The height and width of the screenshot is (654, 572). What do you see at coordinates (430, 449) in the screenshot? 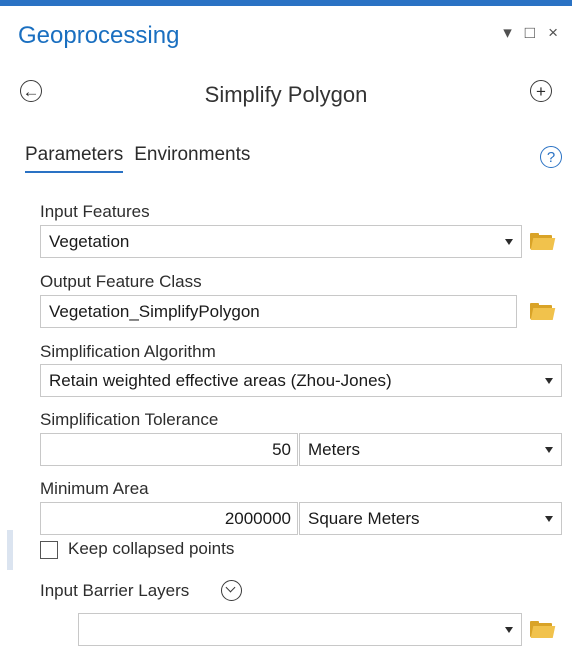
I see `tolerance-unit-dropdown: Meters` at bounding box center [430, 449].